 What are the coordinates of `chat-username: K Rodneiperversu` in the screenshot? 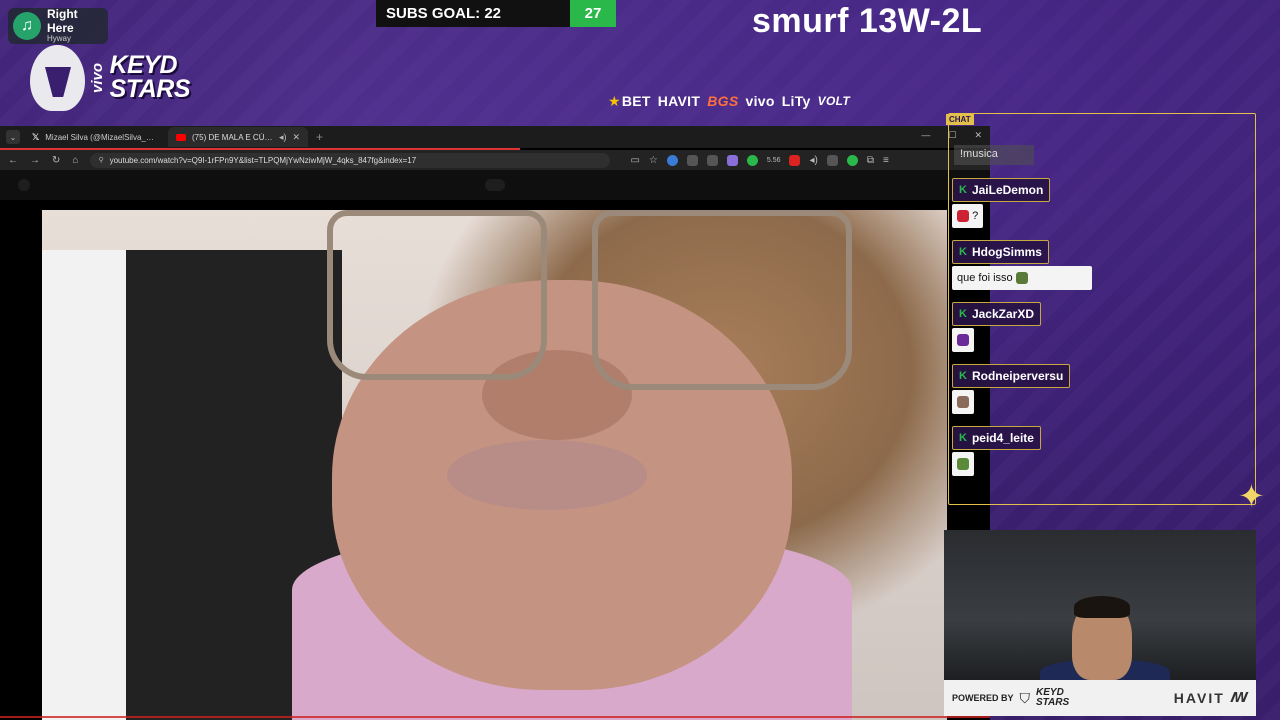 It's located at (1011, 376).